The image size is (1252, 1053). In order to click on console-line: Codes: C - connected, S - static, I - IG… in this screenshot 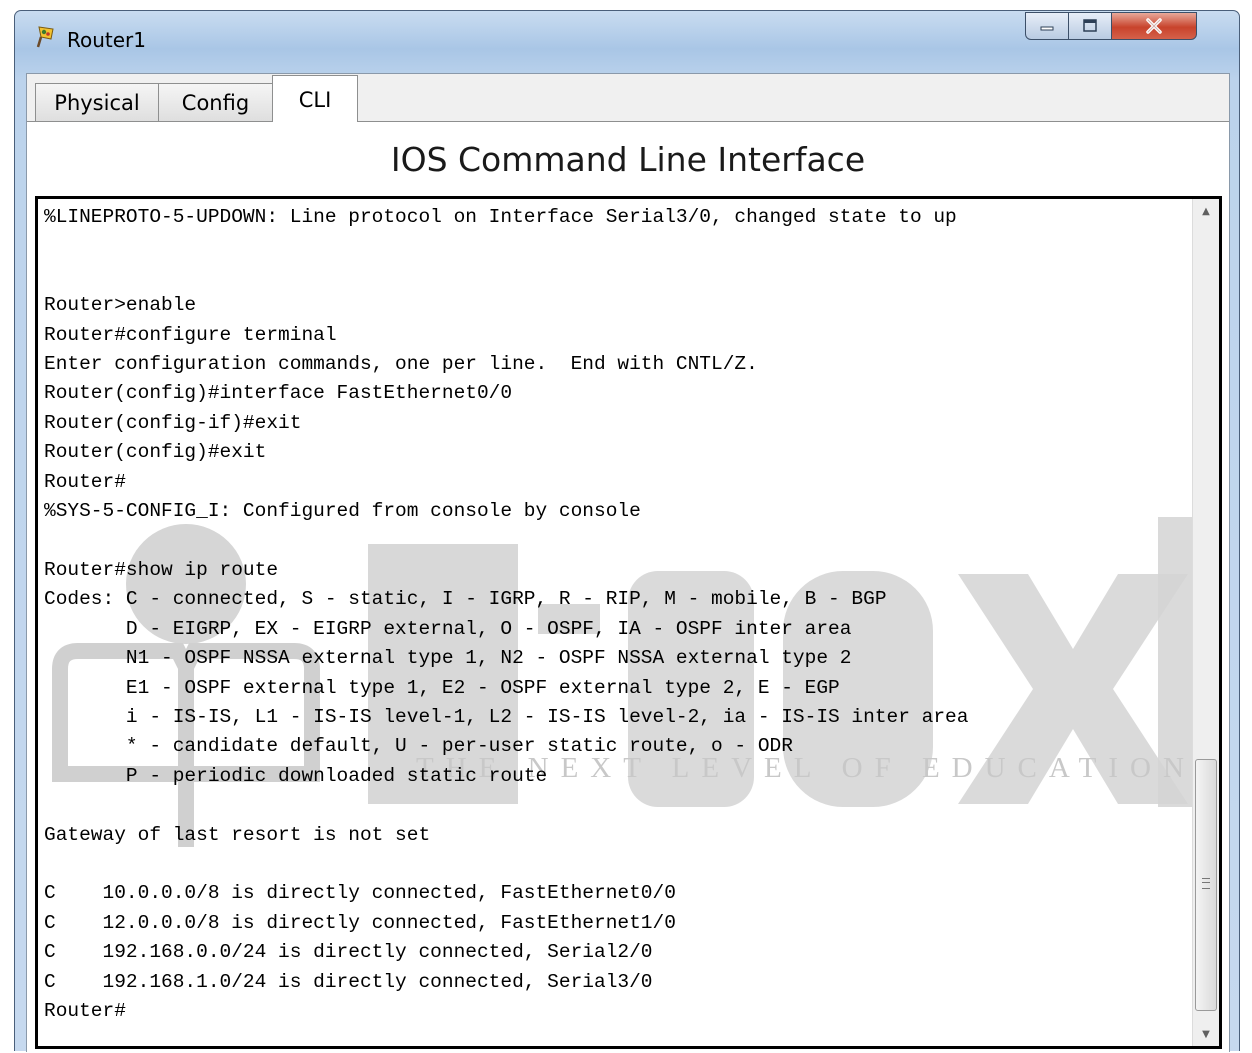, I will do `click(465, 599)`.